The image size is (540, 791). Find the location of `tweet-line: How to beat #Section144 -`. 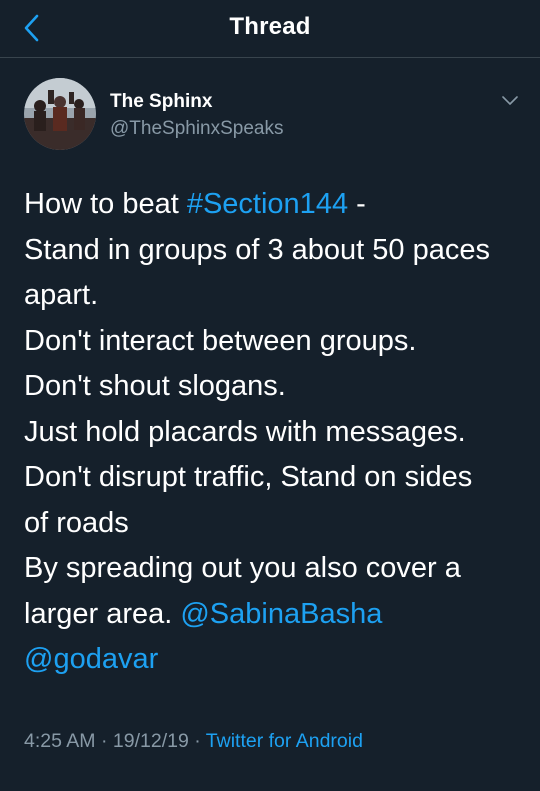

tweet-line: How to beat #Section144 - is located at coordinates (274, 205).